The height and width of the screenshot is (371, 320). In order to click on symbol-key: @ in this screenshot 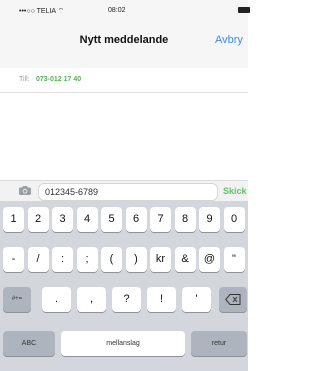, I will do `click(209, 259)`.